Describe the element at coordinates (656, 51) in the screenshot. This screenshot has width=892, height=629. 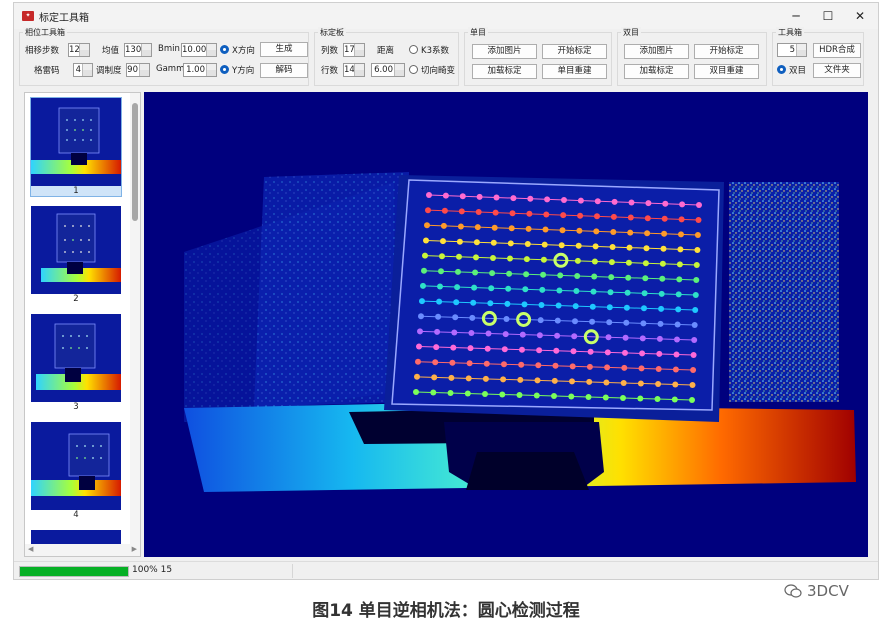
I see `stereo-add-image-button: 添加图片` at that location.